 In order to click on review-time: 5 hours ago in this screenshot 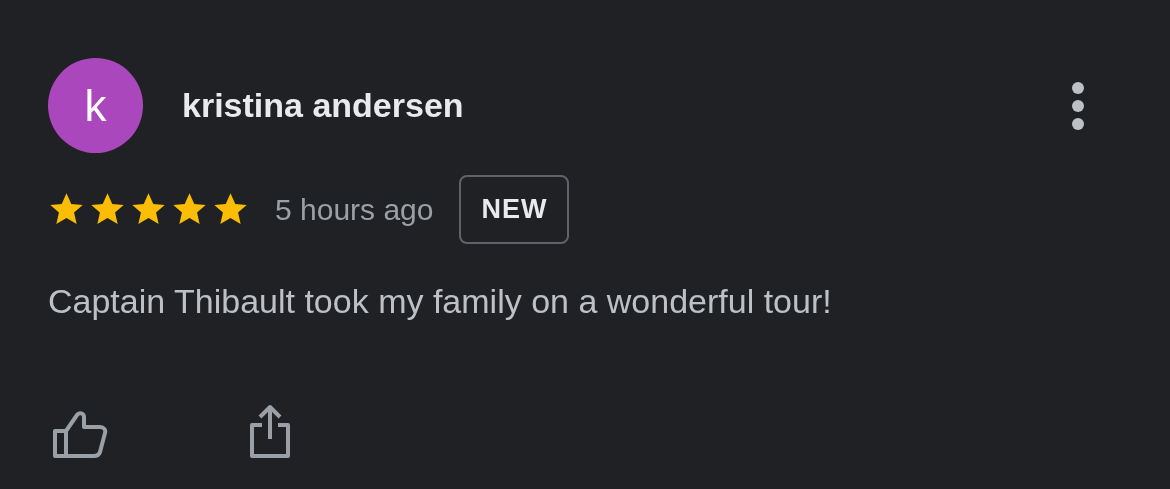, I will do `click(354, 209)`.